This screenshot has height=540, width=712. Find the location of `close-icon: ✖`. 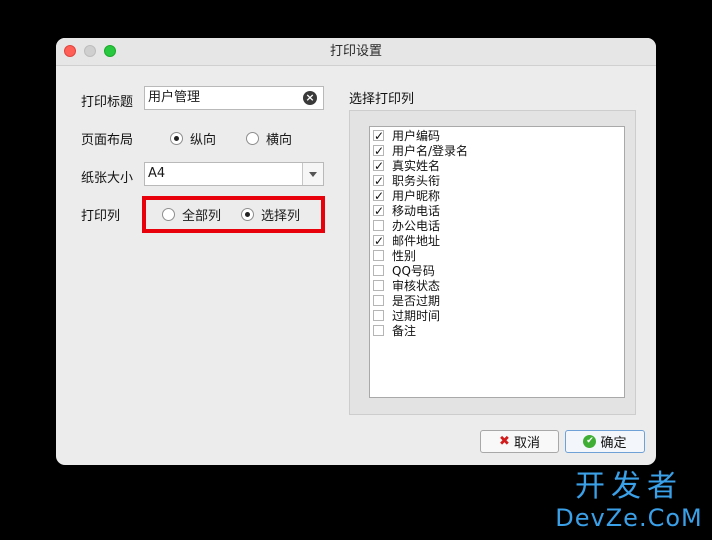

close-icon: ✖ is located at coordinates (504, 441).